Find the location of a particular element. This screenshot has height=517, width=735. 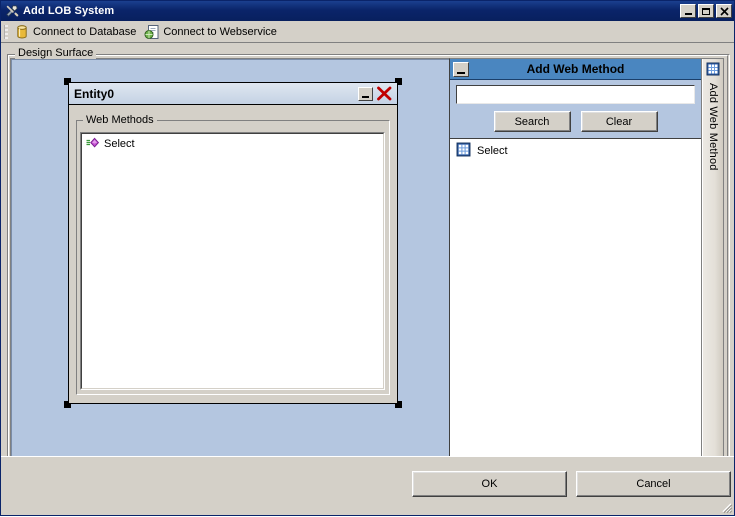

connect-to-webservice-button: Connect to Webservice is located at coordinates (212, 32).